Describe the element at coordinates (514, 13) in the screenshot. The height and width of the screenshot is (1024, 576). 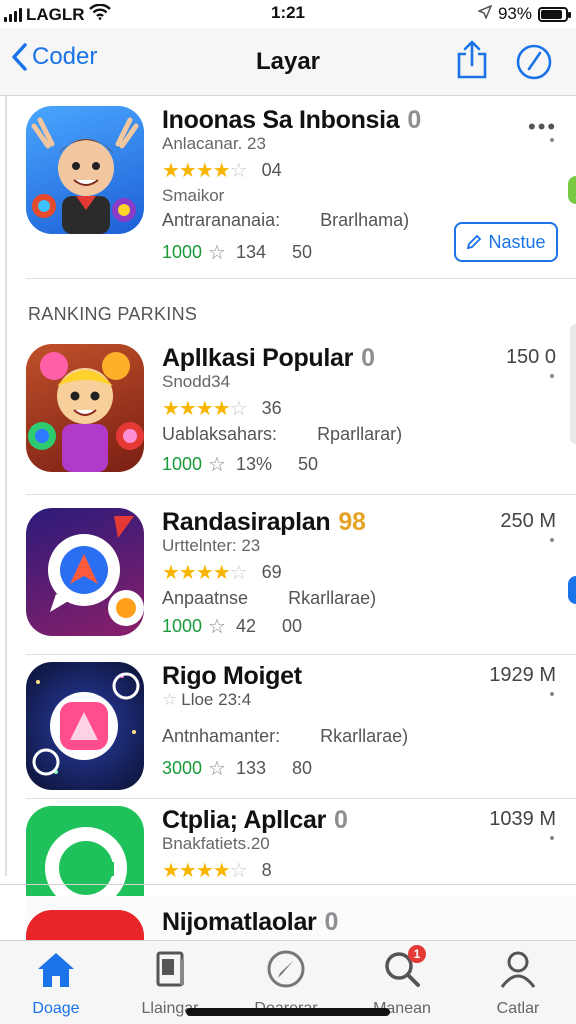
I see `battery-percent: 93%` at that location.